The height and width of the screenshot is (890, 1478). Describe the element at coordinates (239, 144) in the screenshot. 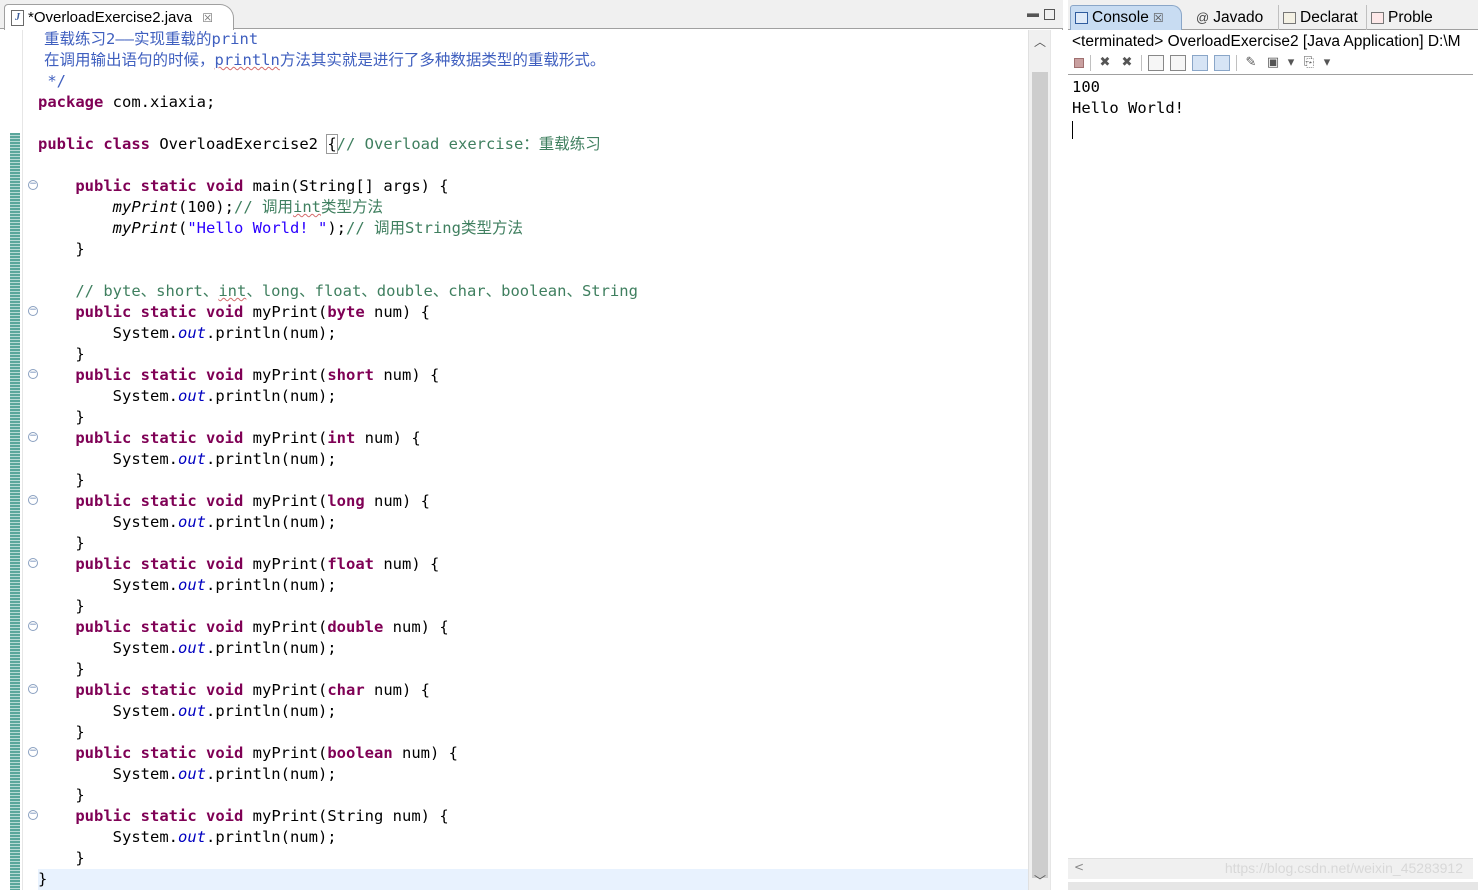

I see `class-name: OverloadExercise2` at that location.